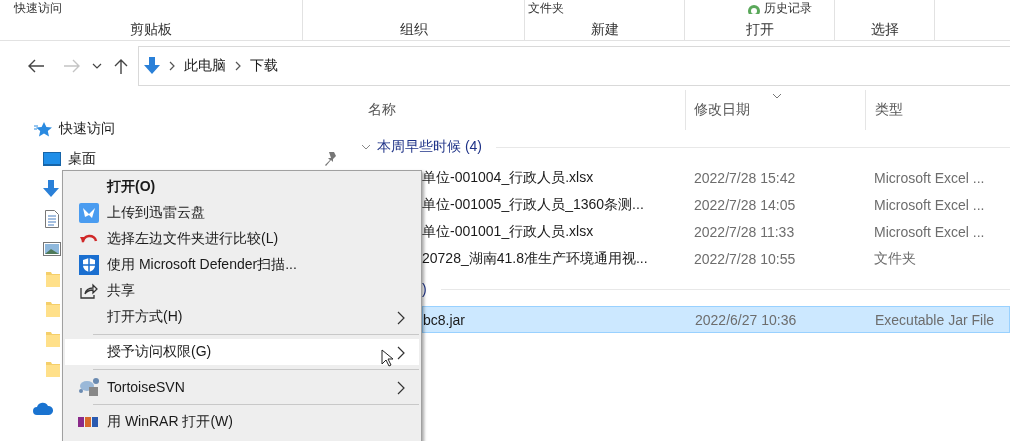 The height and width of the screenshot is (441, 1010). I want to click on desktop-icon, so click(52, 159).